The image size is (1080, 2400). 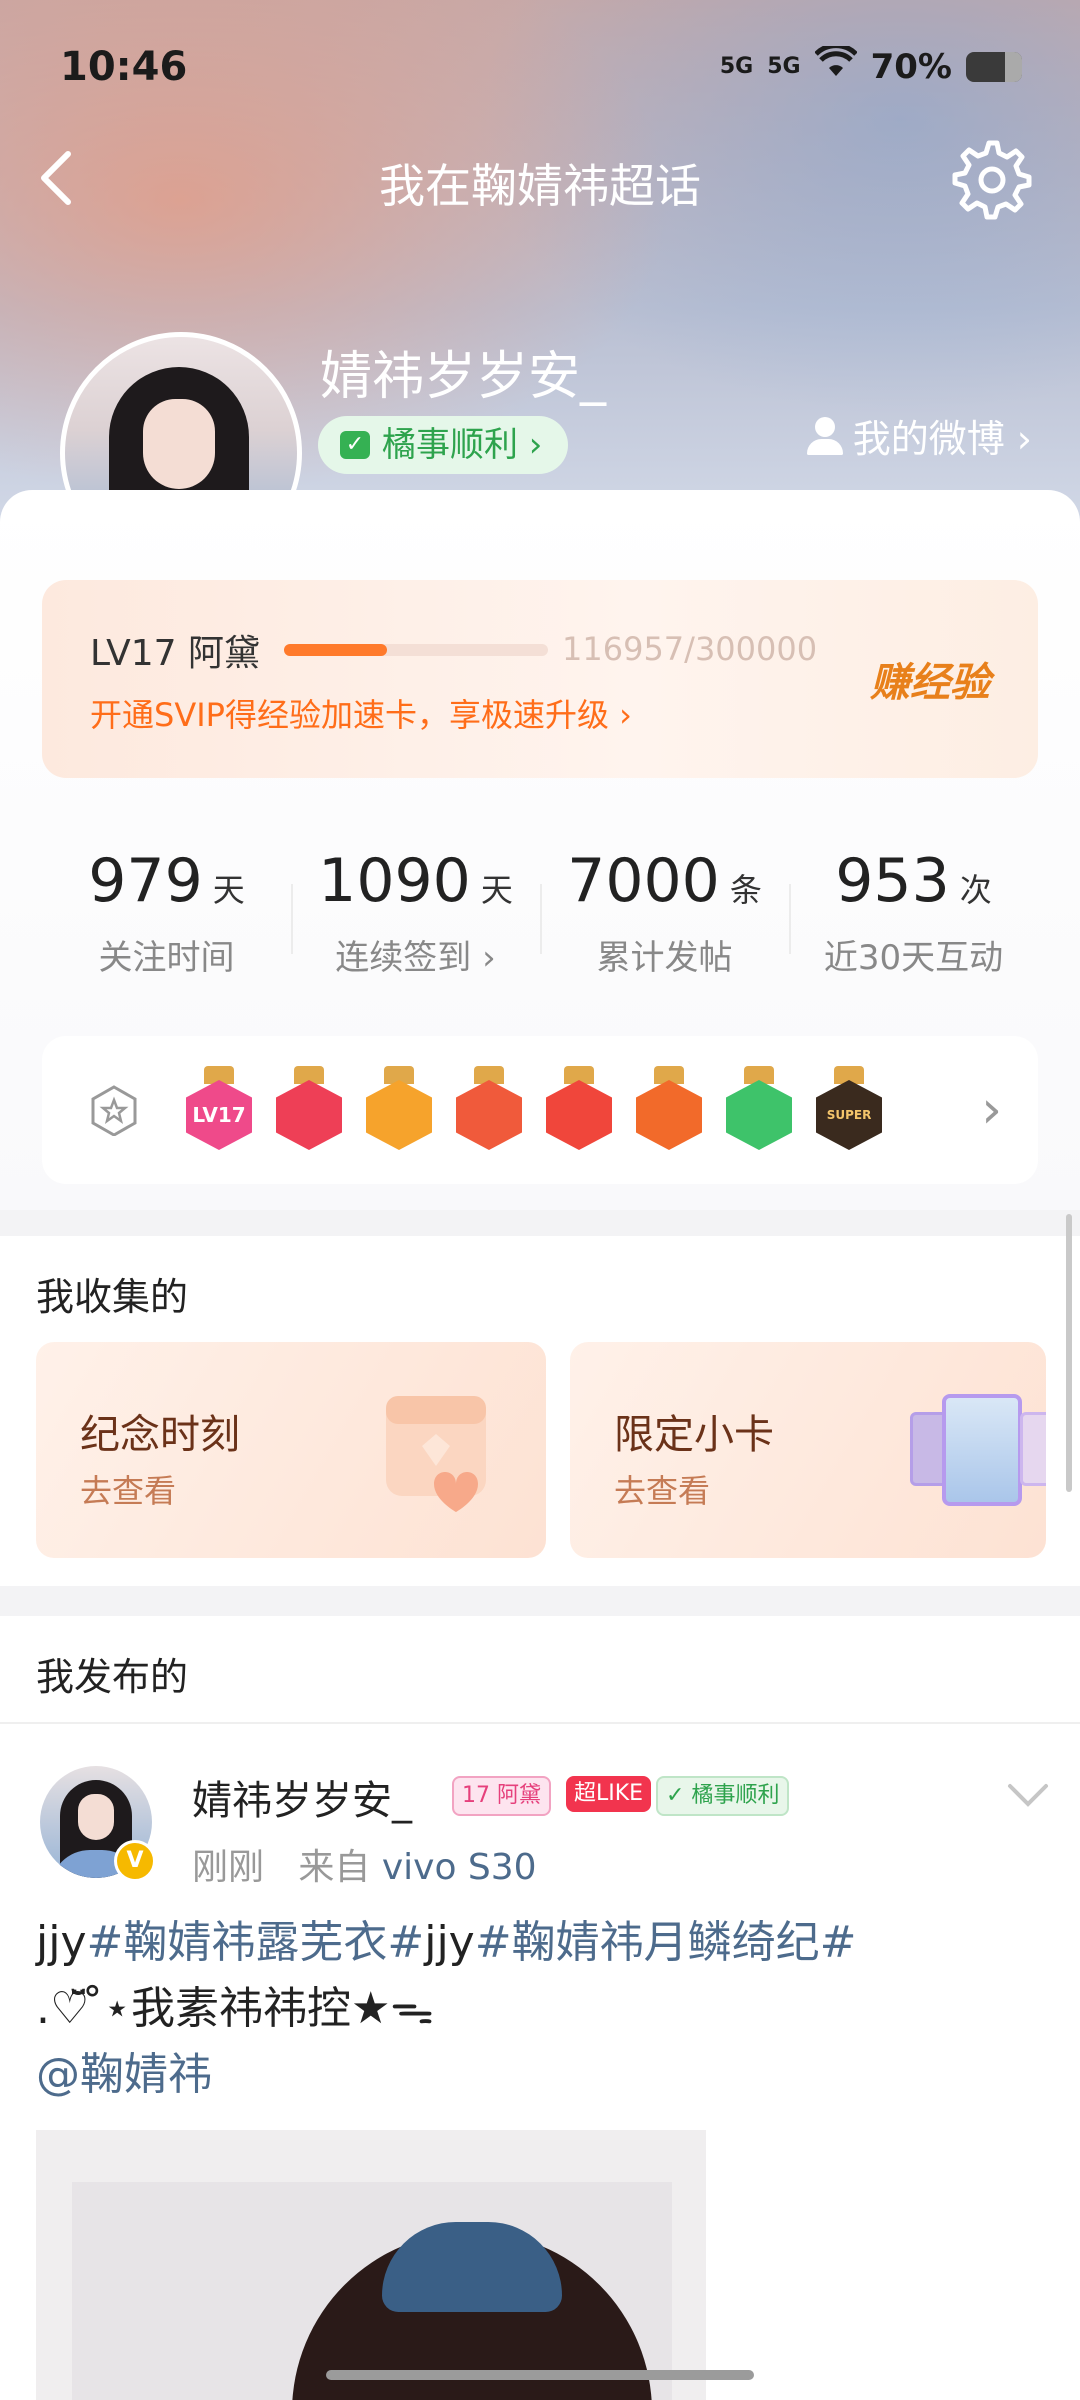 I want to click on hashtag-link: #鞠婧祎月鳞绮纪#, so click(x=666, y=1942).